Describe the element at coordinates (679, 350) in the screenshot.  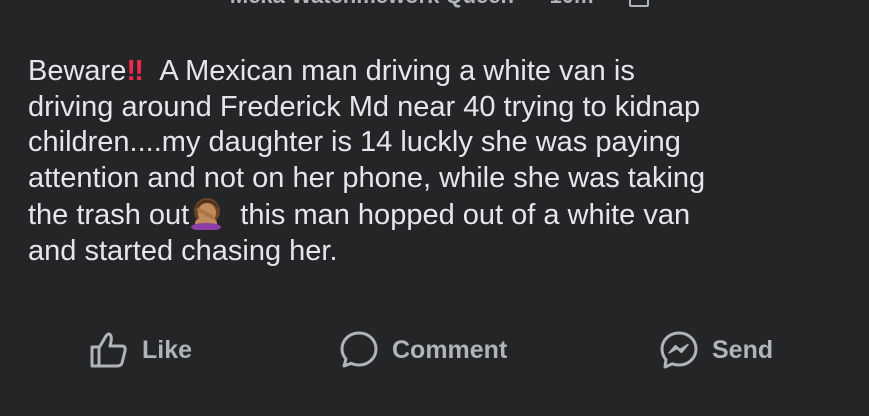
I see `messenger-icon` at that location.